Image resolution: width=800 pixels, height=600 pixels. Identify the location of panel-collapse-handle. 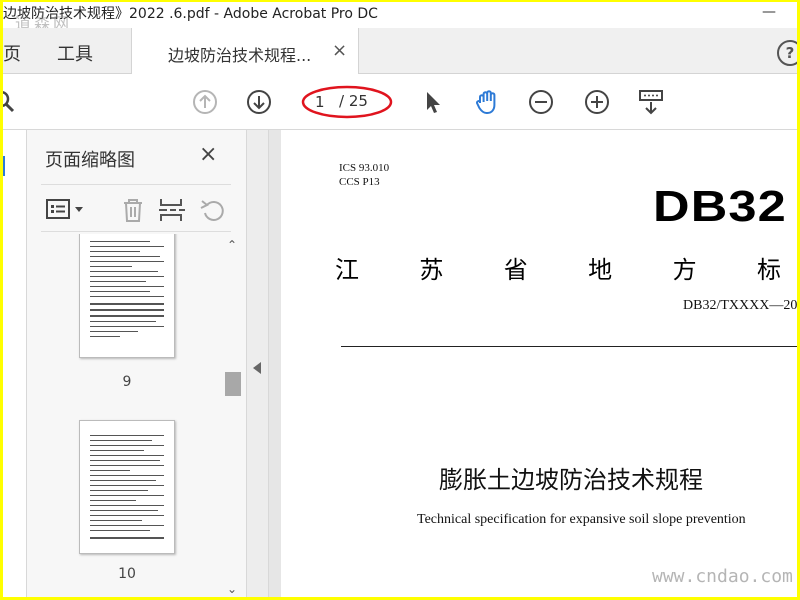
(258, 363).